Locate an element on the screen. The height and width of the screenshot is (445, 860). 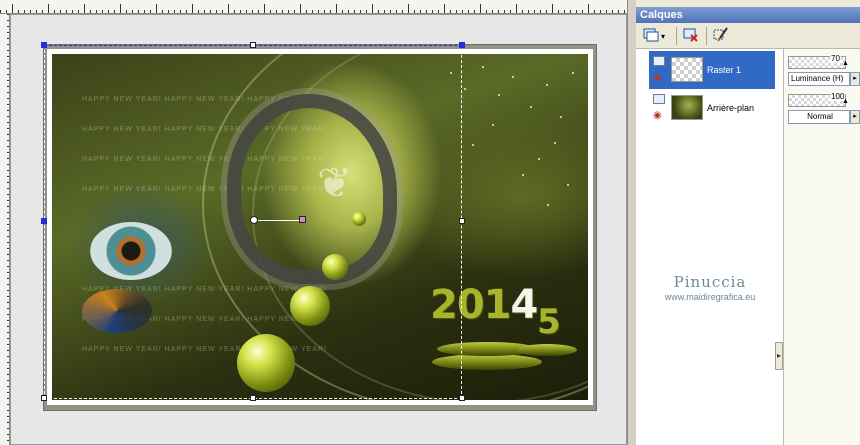
layer-name: Raster 1 is located at coordinates (724, 70).